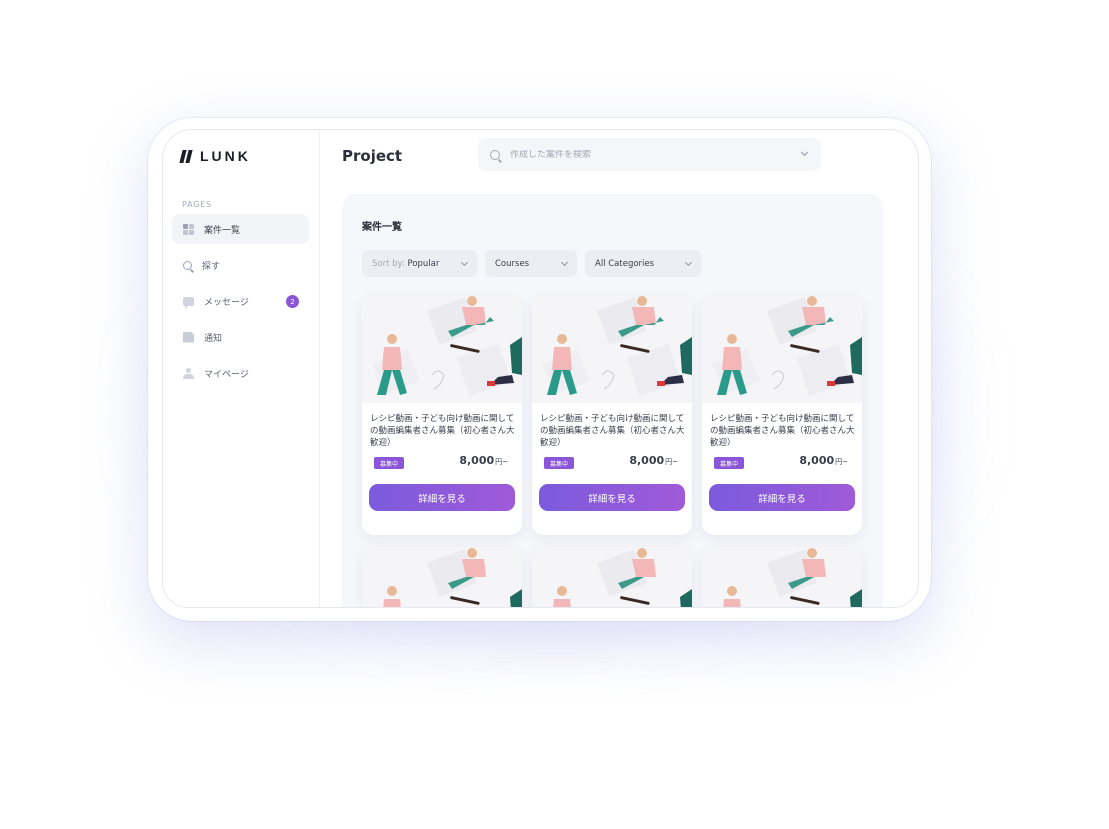 The width and height of the screenshot is (1109, 829). I want to click on brand-name: LUNK, so click(225, 156).